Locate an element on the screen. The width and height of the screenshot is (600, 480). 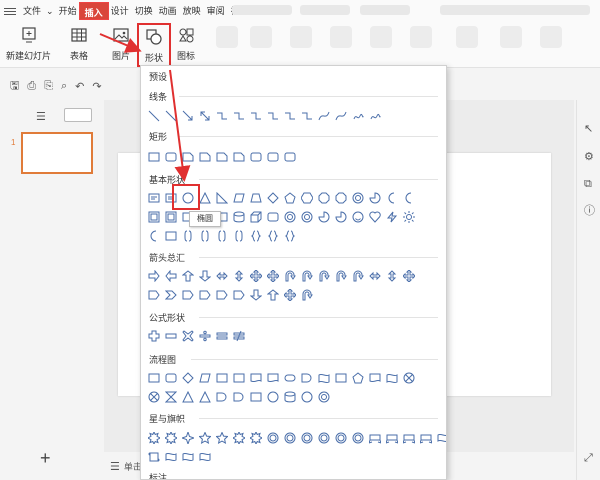
picture-button: 图片 is located at coordinates (121, 43).